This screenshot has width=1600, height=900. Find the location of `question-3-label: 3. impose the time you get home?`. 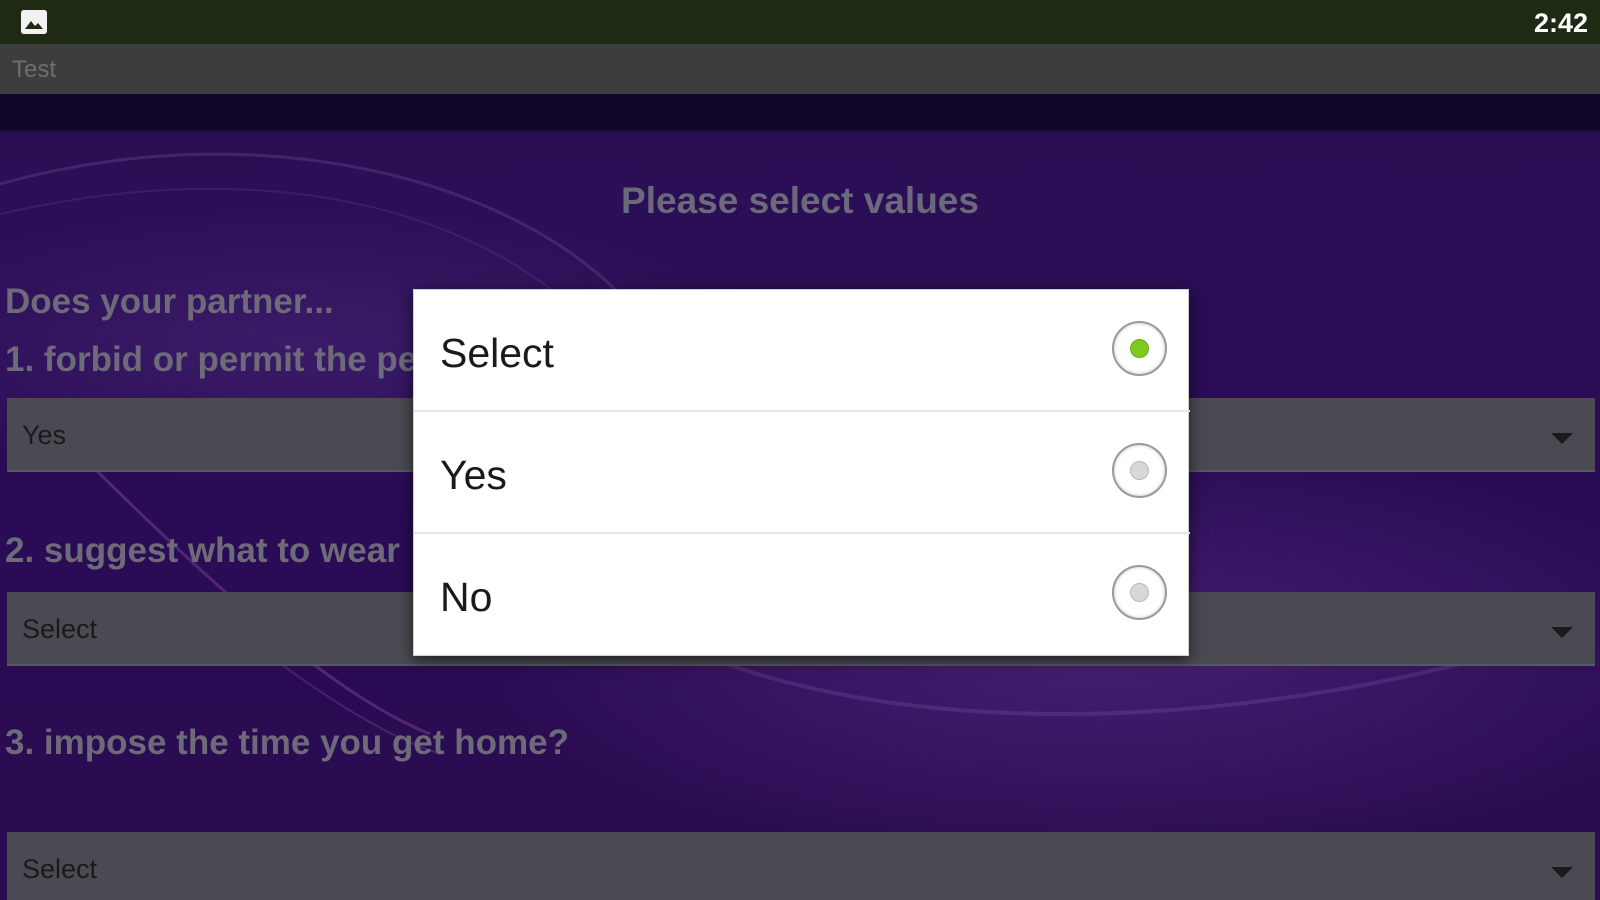

question-3-label: 3. impose the time you get home? is located at coordinates (287, 742).